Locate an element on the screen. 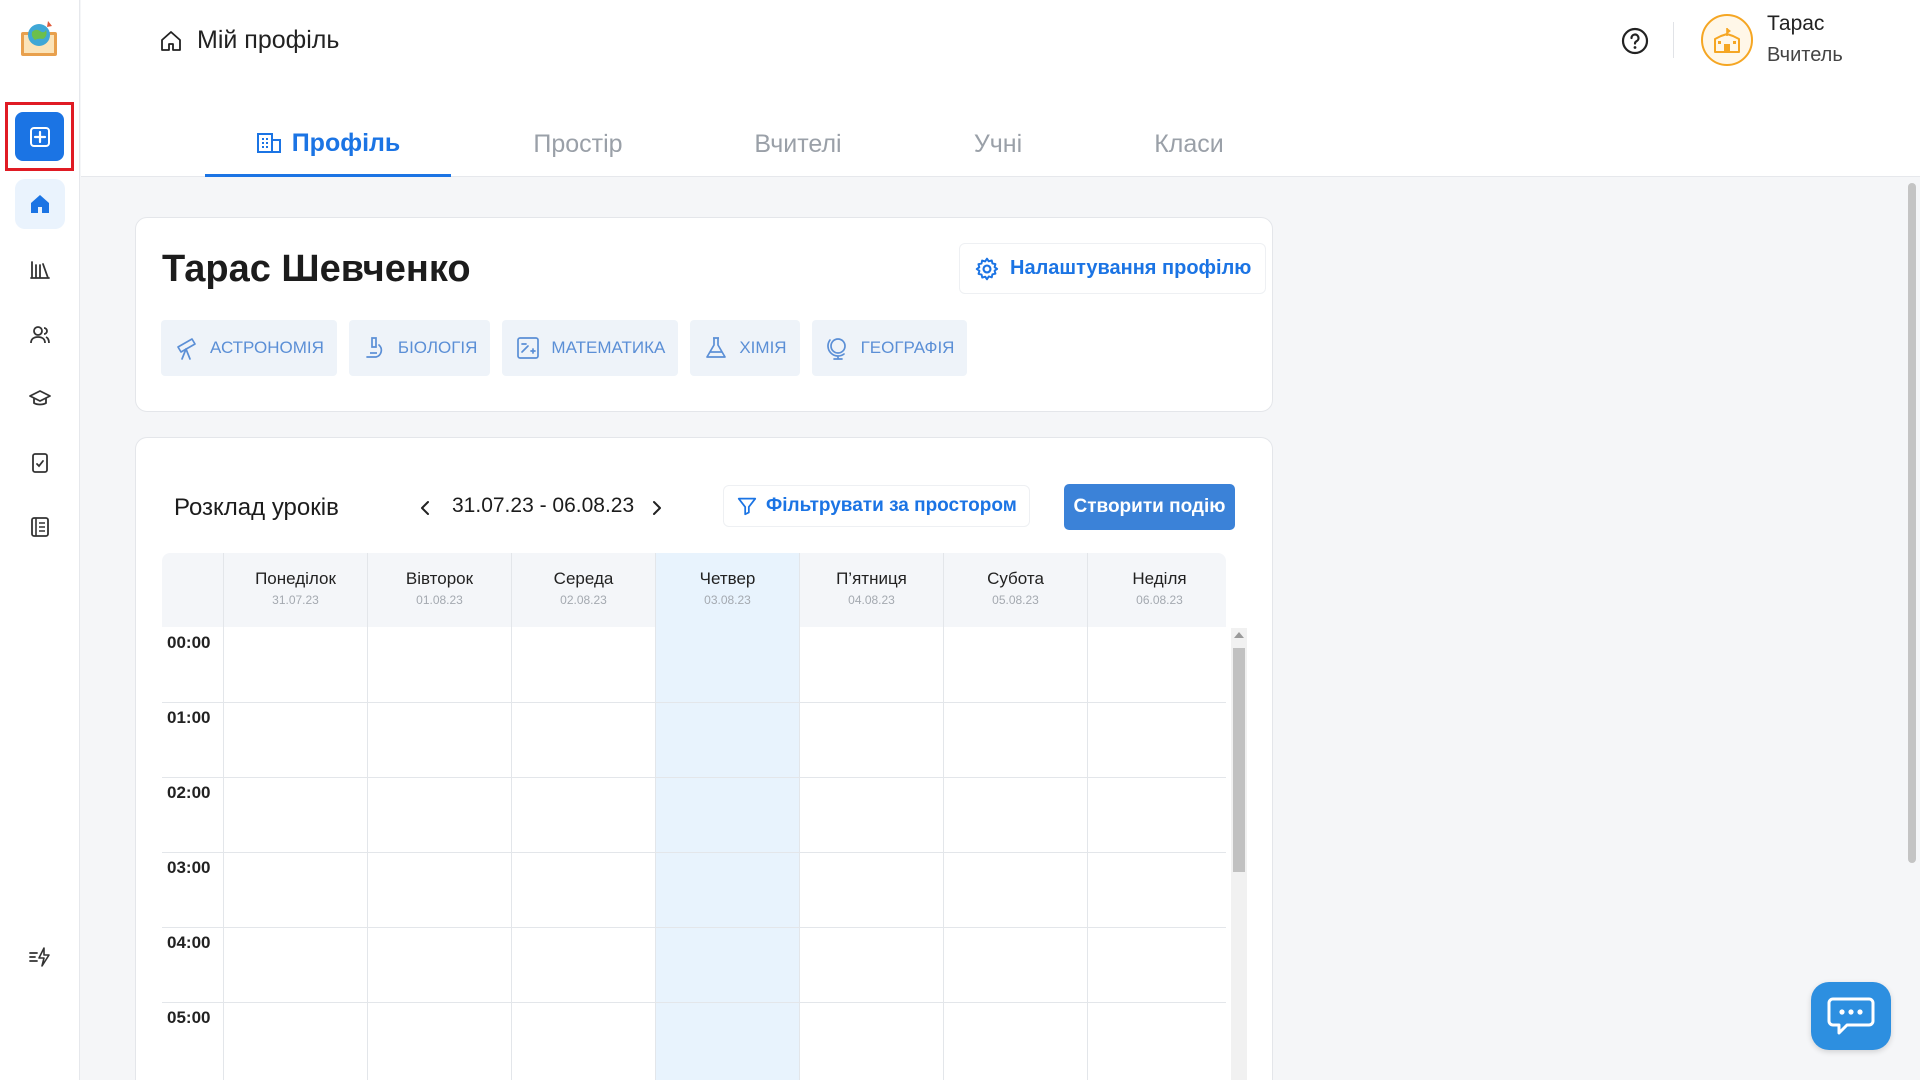 The image size is (1920, 1080). avatar is located at coordinates (1727, 40).